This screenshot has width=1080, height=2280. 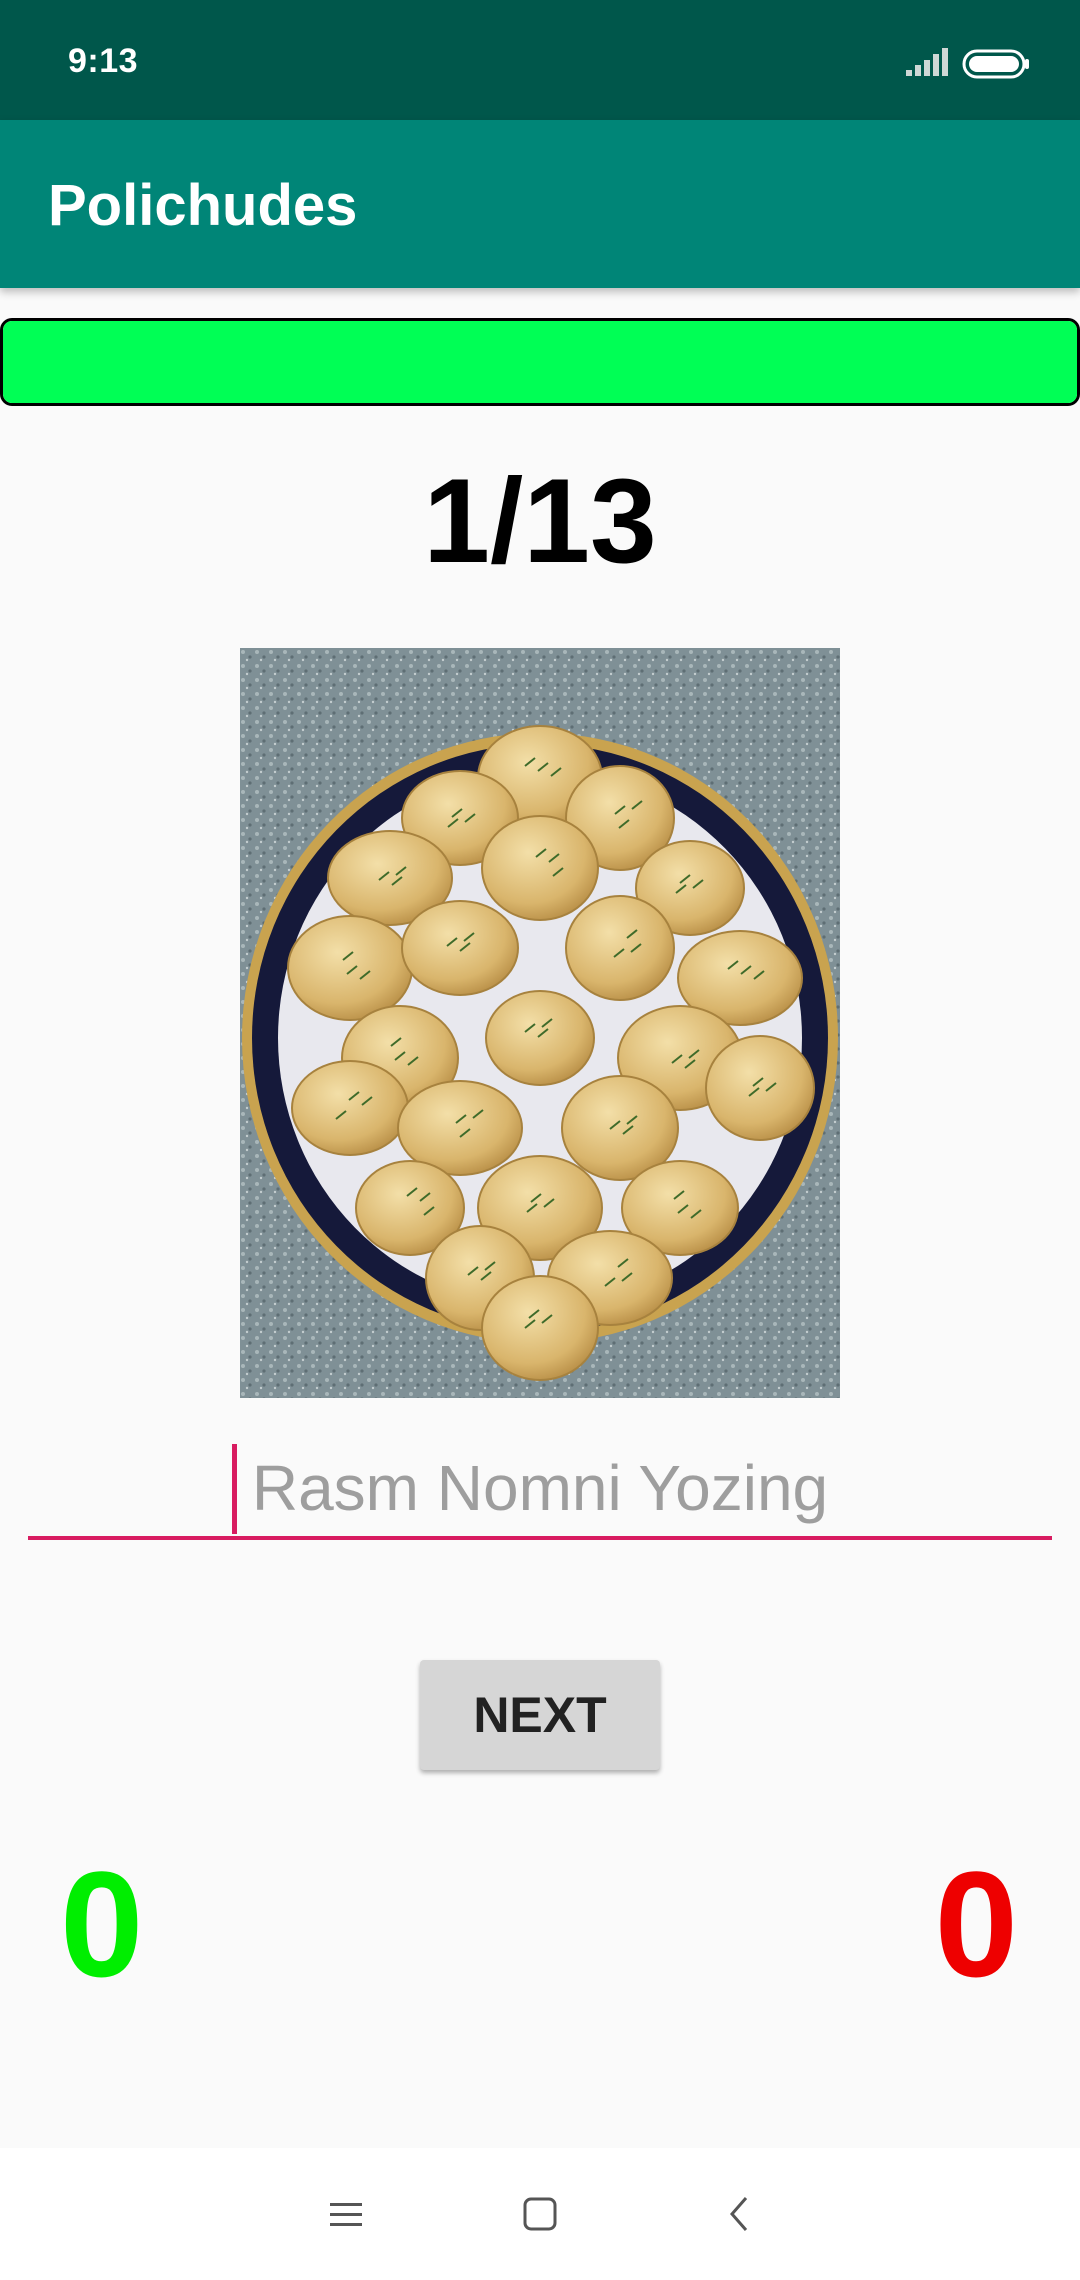 What do you see at coordinates (540, 1490) in the screenshot?
I see `answer-input` at bounding box center [540, 1490].